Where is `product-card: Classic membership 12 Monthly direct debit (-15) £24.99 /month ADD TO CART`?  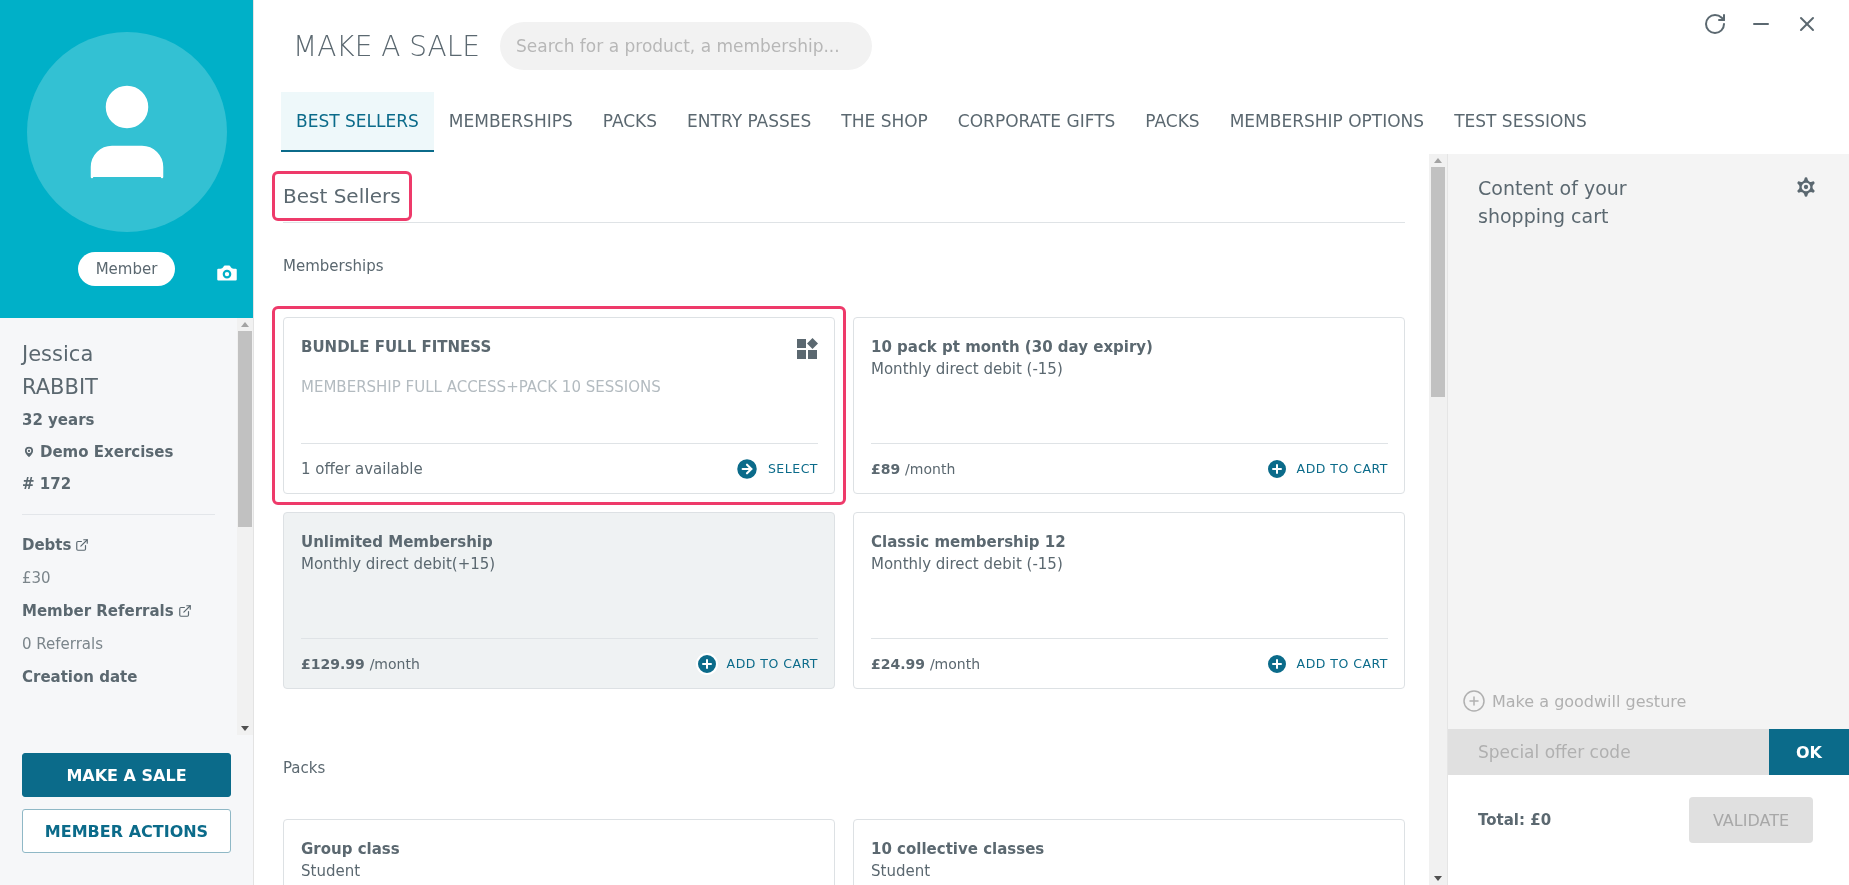 product-card: Classic membership 12 Monthly direct debit (-15) £24.99 /month ADD TO CART is located at coordinates (1129, 600).